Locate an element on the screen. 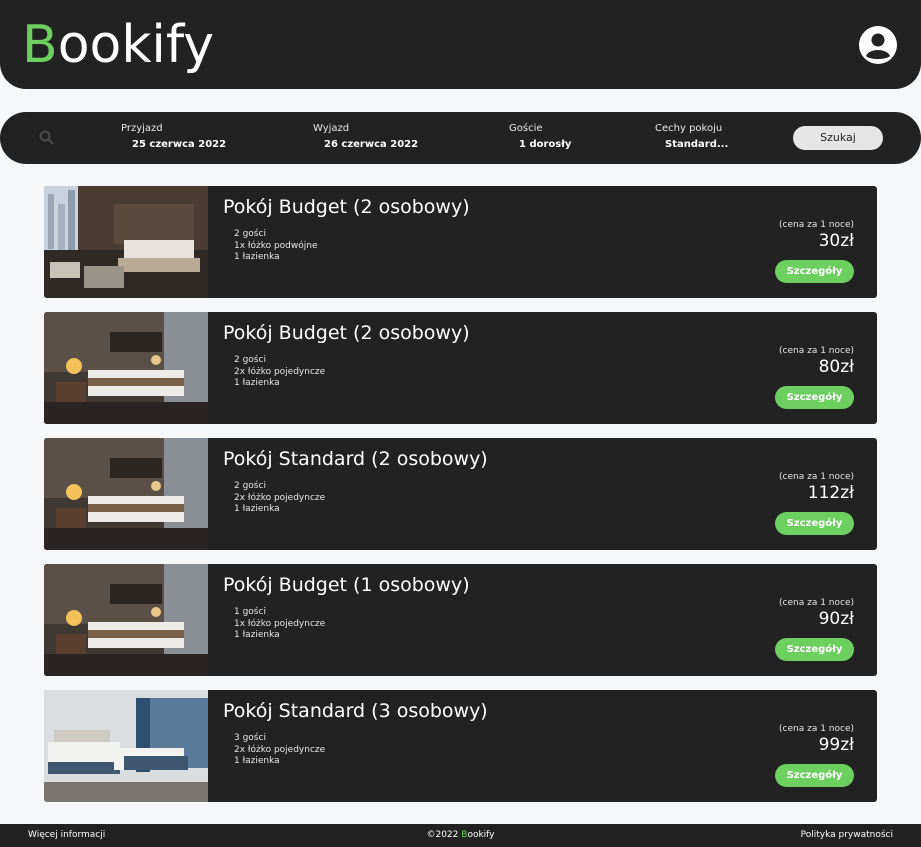  site-header: Bookify is located at coordinates (460, 44).